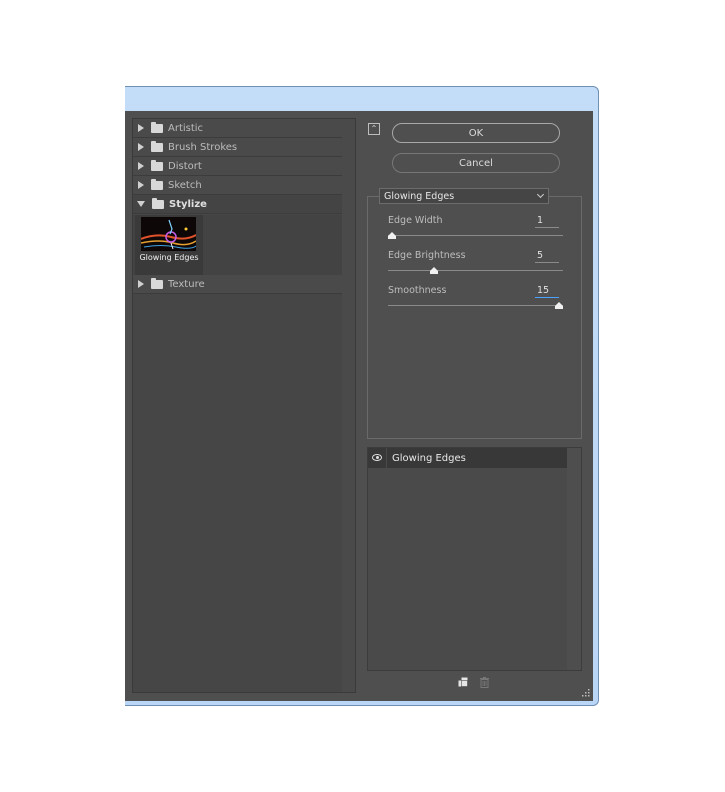 This screenshot has width=725, height=792. What do you see at coordinates (185, 185) in the screenshot?
I see `folder-label: Sketch` at bounding box center [185, 185].